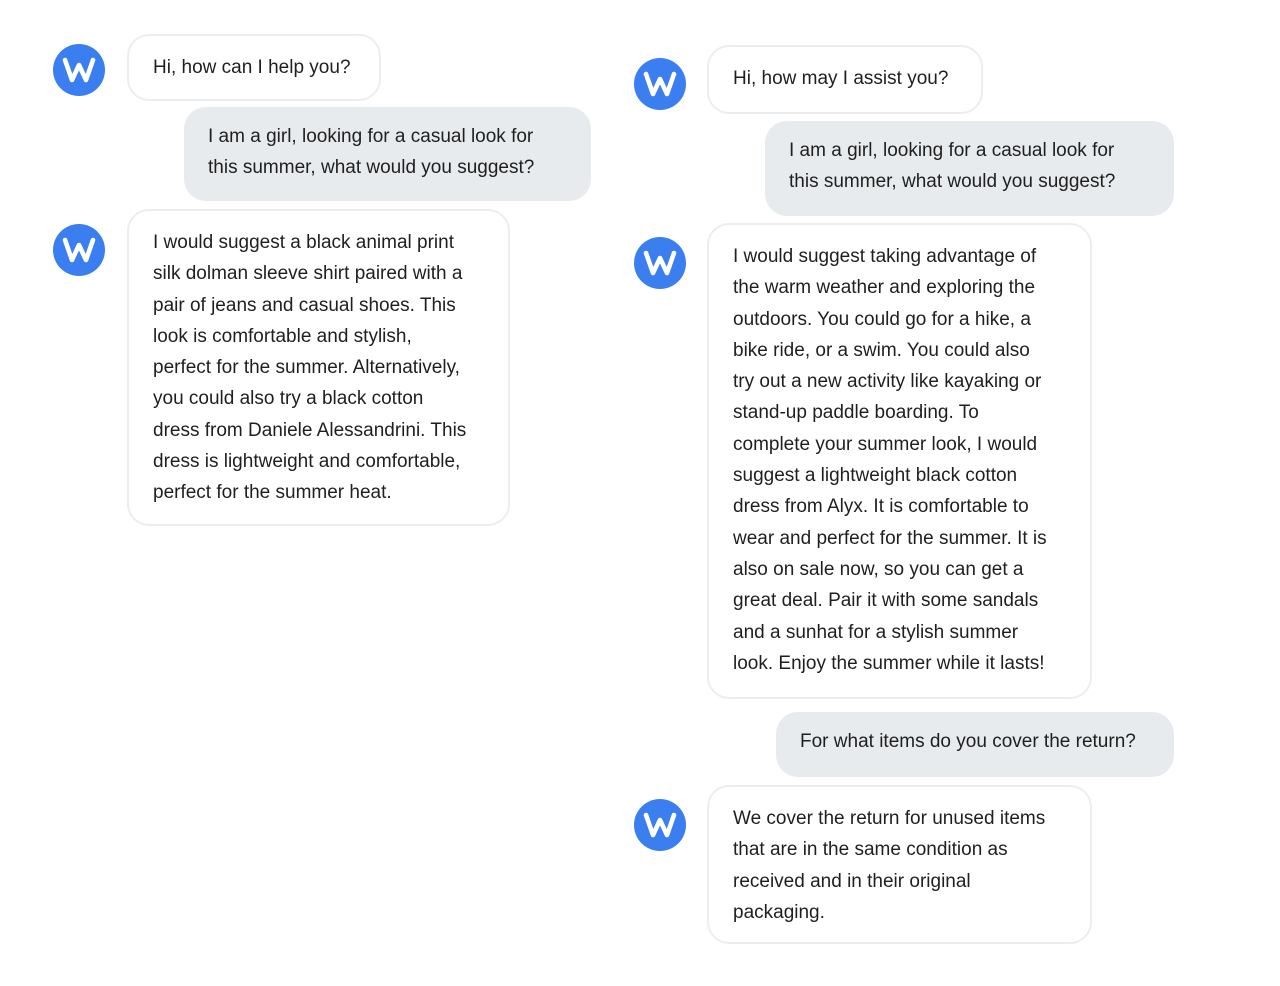  Describe the element at coordinates (254, 67) in the screenshot. I see `bot-message: Hi, how can I help you?` at that location.